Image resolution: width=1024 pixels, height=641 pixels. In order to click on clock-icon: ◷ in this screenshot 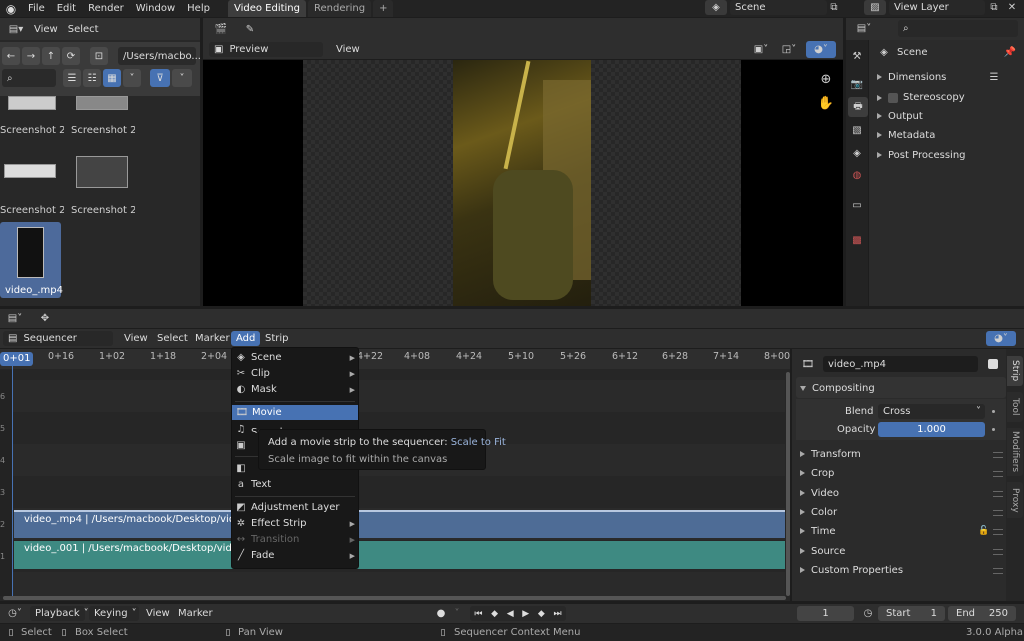, I will do `click(868, 613)`.